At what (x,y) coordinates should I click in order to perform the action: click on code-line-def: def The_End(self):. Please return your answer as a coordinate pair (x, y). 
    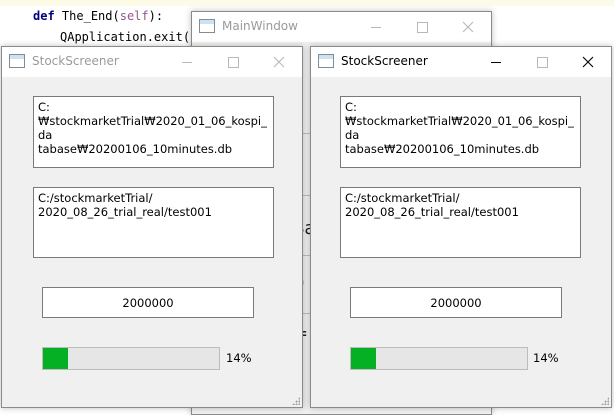
    Looking at the image, I should click on (98, 16).